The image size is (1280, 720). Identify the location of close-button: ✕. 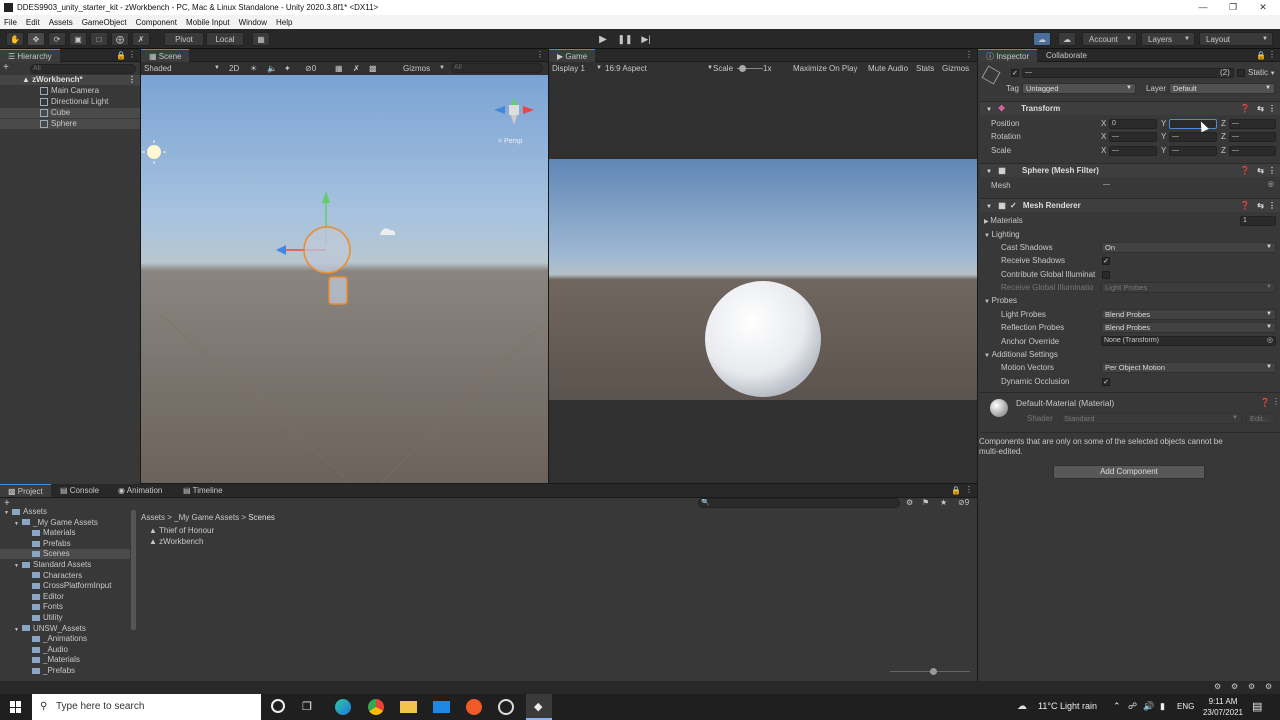
(1263, 7).